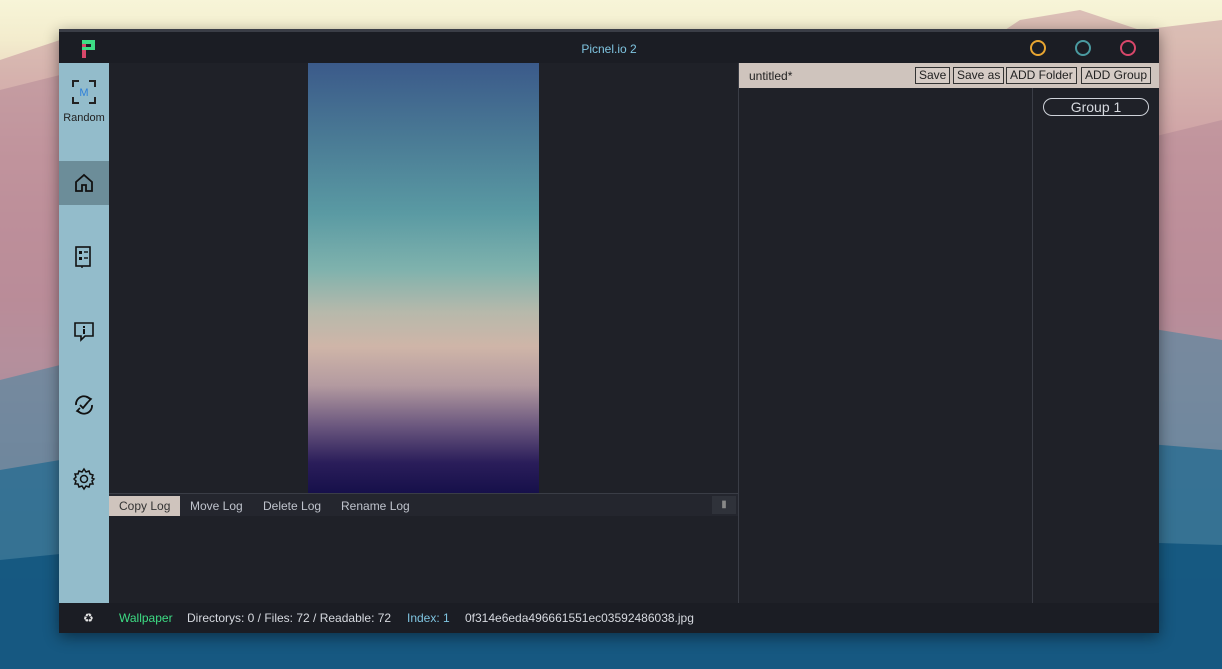 This screenshot has height=669, width=1222. I want to click on maximize-button, so click(1083, 48).